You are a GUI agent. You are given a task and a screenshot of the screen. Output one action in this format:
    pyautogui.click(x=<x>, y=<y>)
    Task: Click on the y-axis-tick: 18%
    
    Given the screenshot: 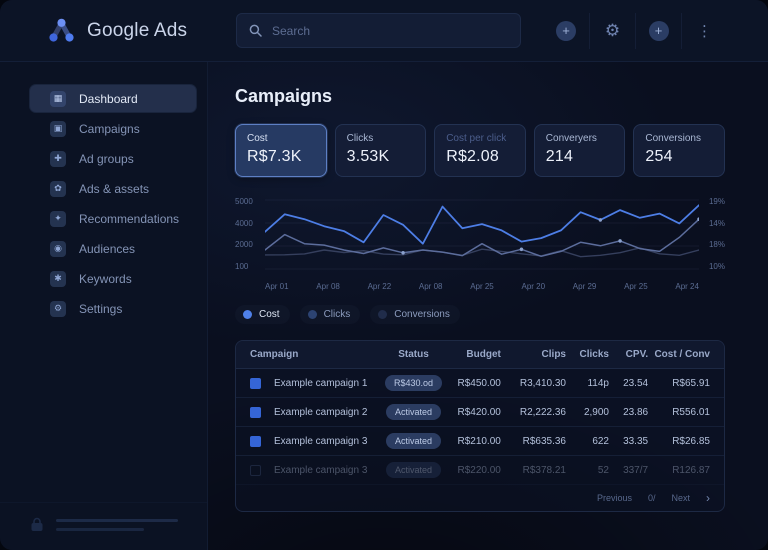 What is the action you would take?
    pyautogui.click(x=716, y=245)
    